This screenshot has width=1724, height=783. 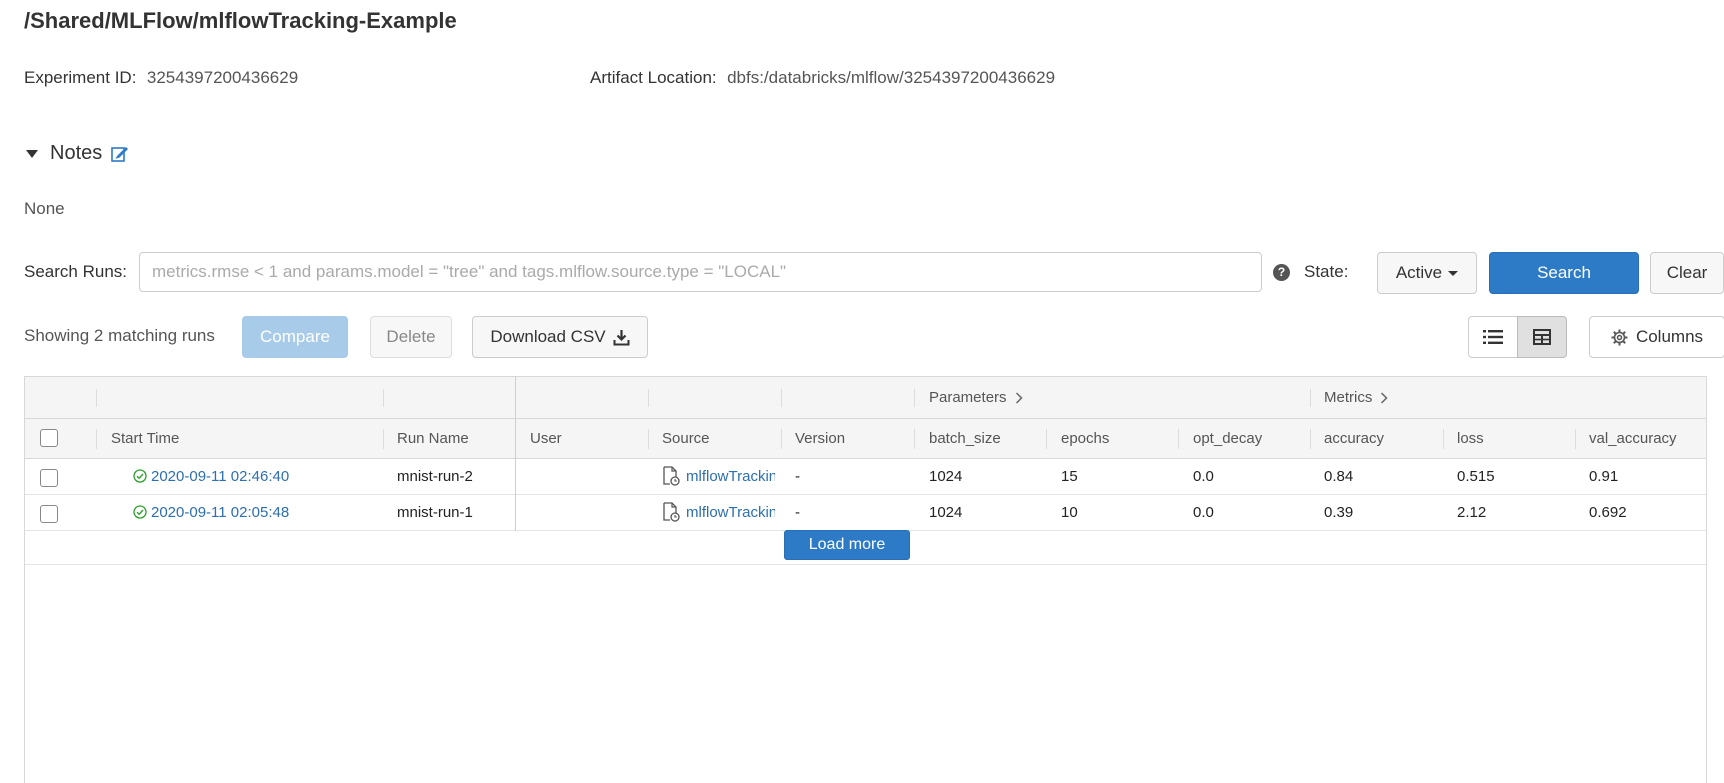 I want to click on start-time-cell: 2020-09-11 02:46:40, so click(x=211, y=476).